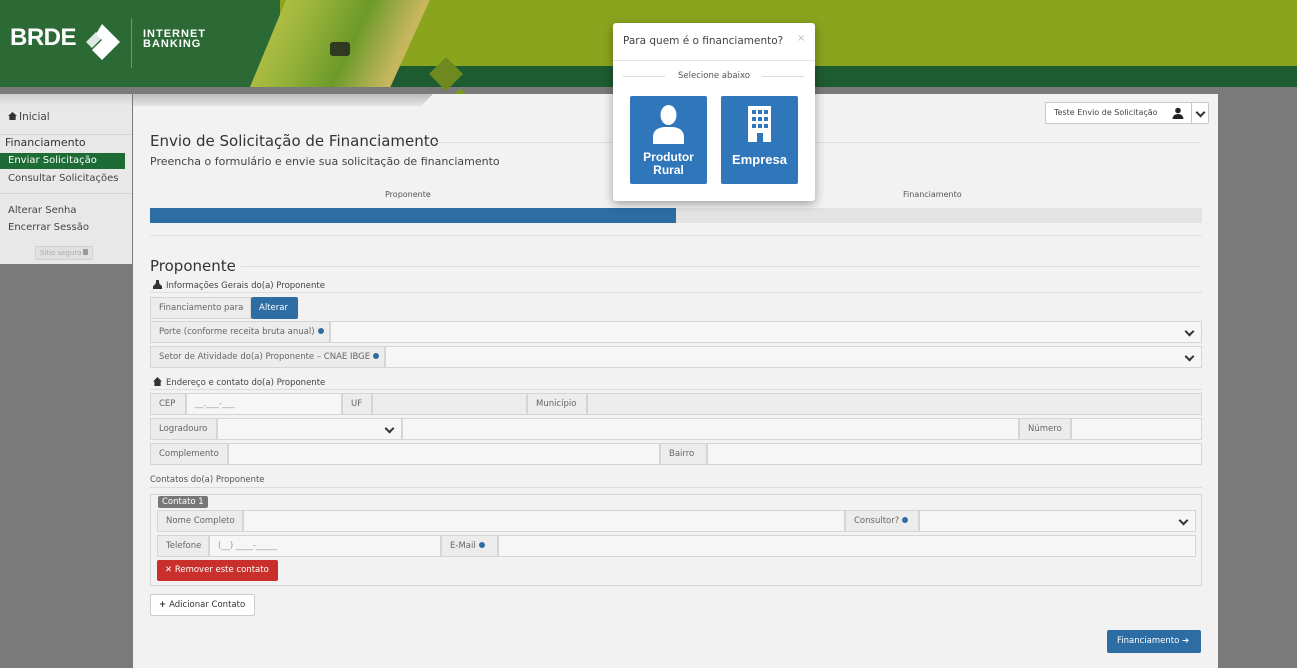 The height and width of the screenshot is (668, 1297). What do you see at coordinates (202, 605) in the screenshot?
I see `add-contact-button: + Adicionar Contato` at bounding box center [202, 605].